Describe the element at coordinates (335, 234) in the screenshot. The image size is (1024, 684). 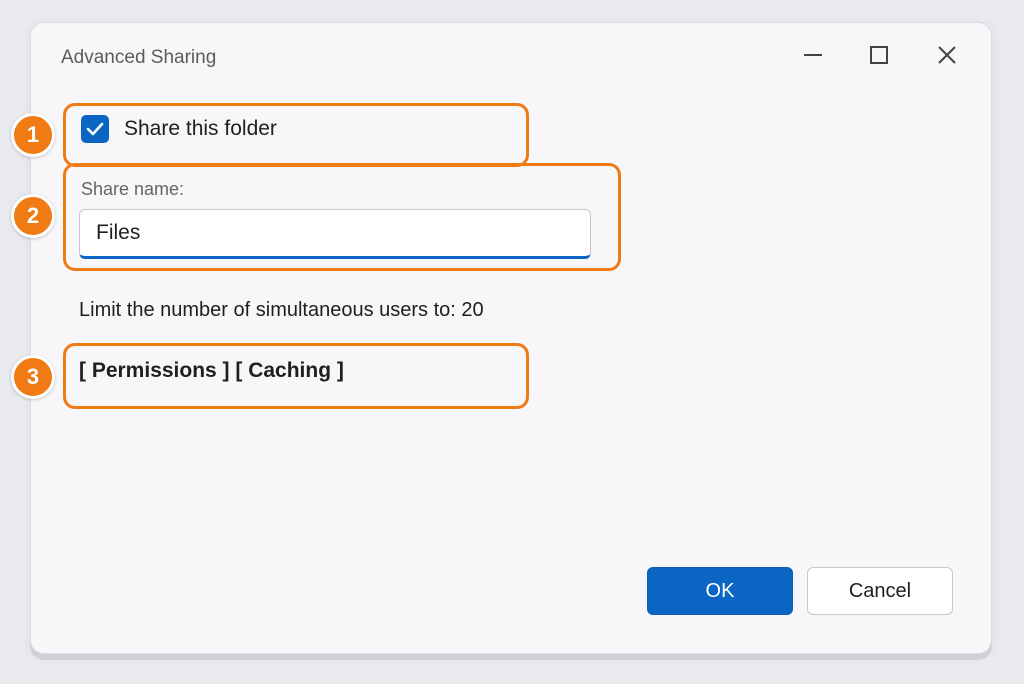
I see `share-name-input` at that location.